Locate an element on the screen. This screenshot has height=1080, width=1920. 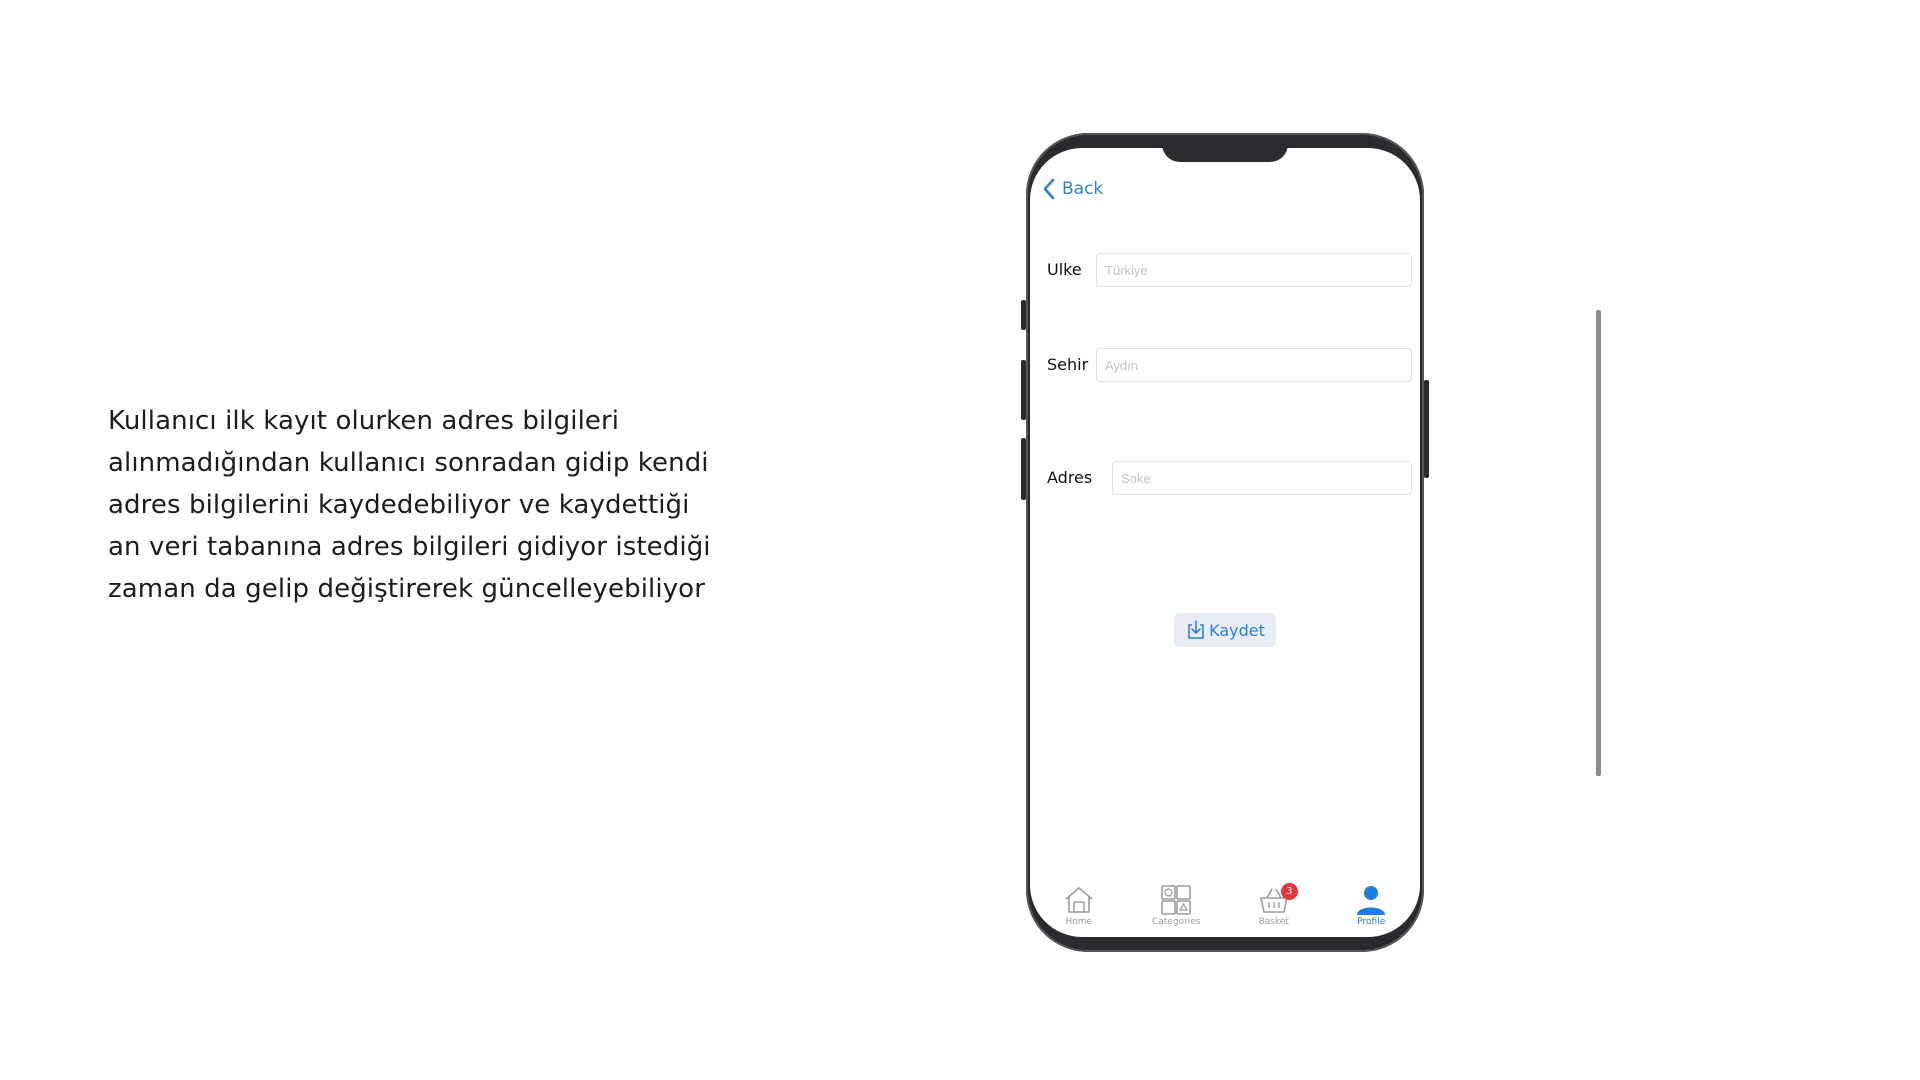
phone-power-button is located at coordinates (1426, 429).